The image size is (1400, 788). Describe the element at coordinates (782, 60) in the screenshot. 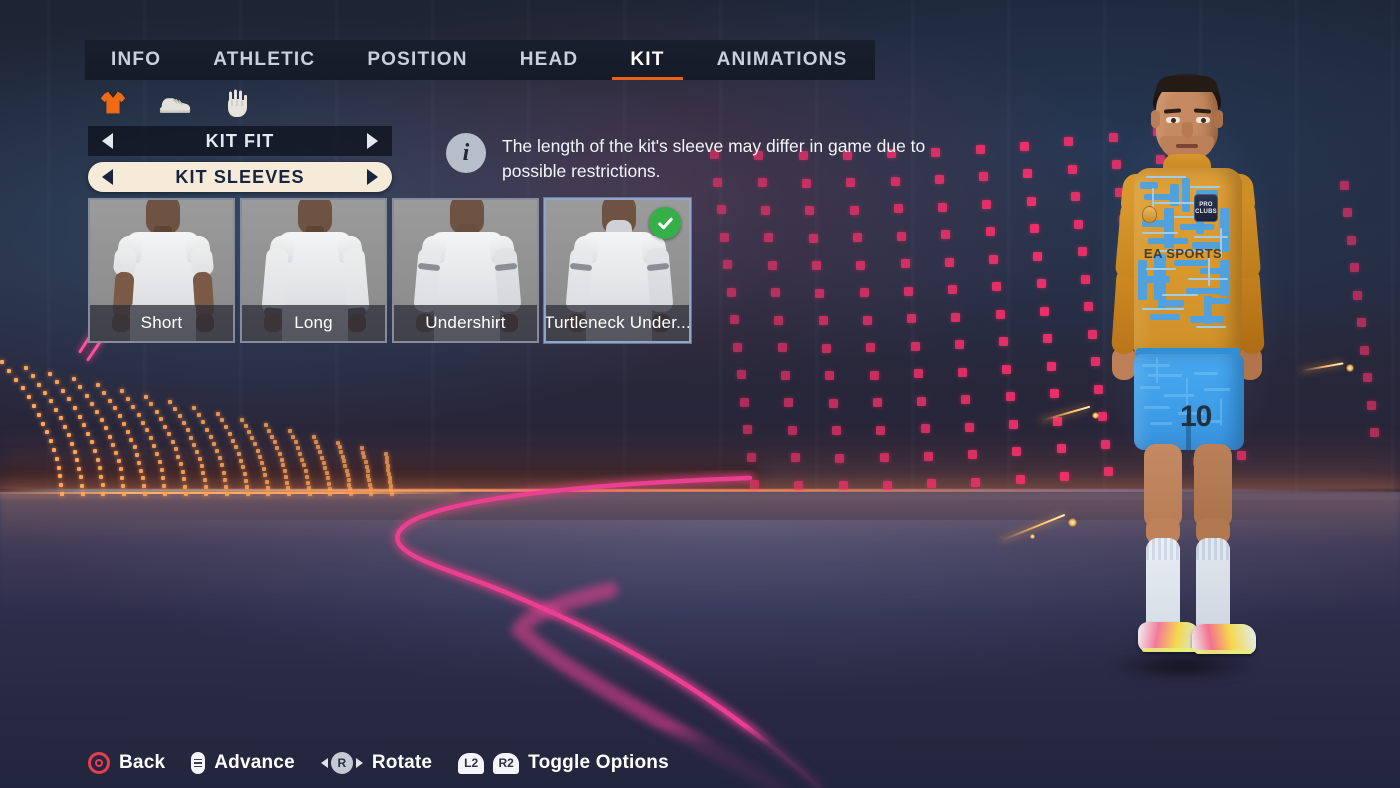

I see `tab-animations: ANIMATIONS` at that location.